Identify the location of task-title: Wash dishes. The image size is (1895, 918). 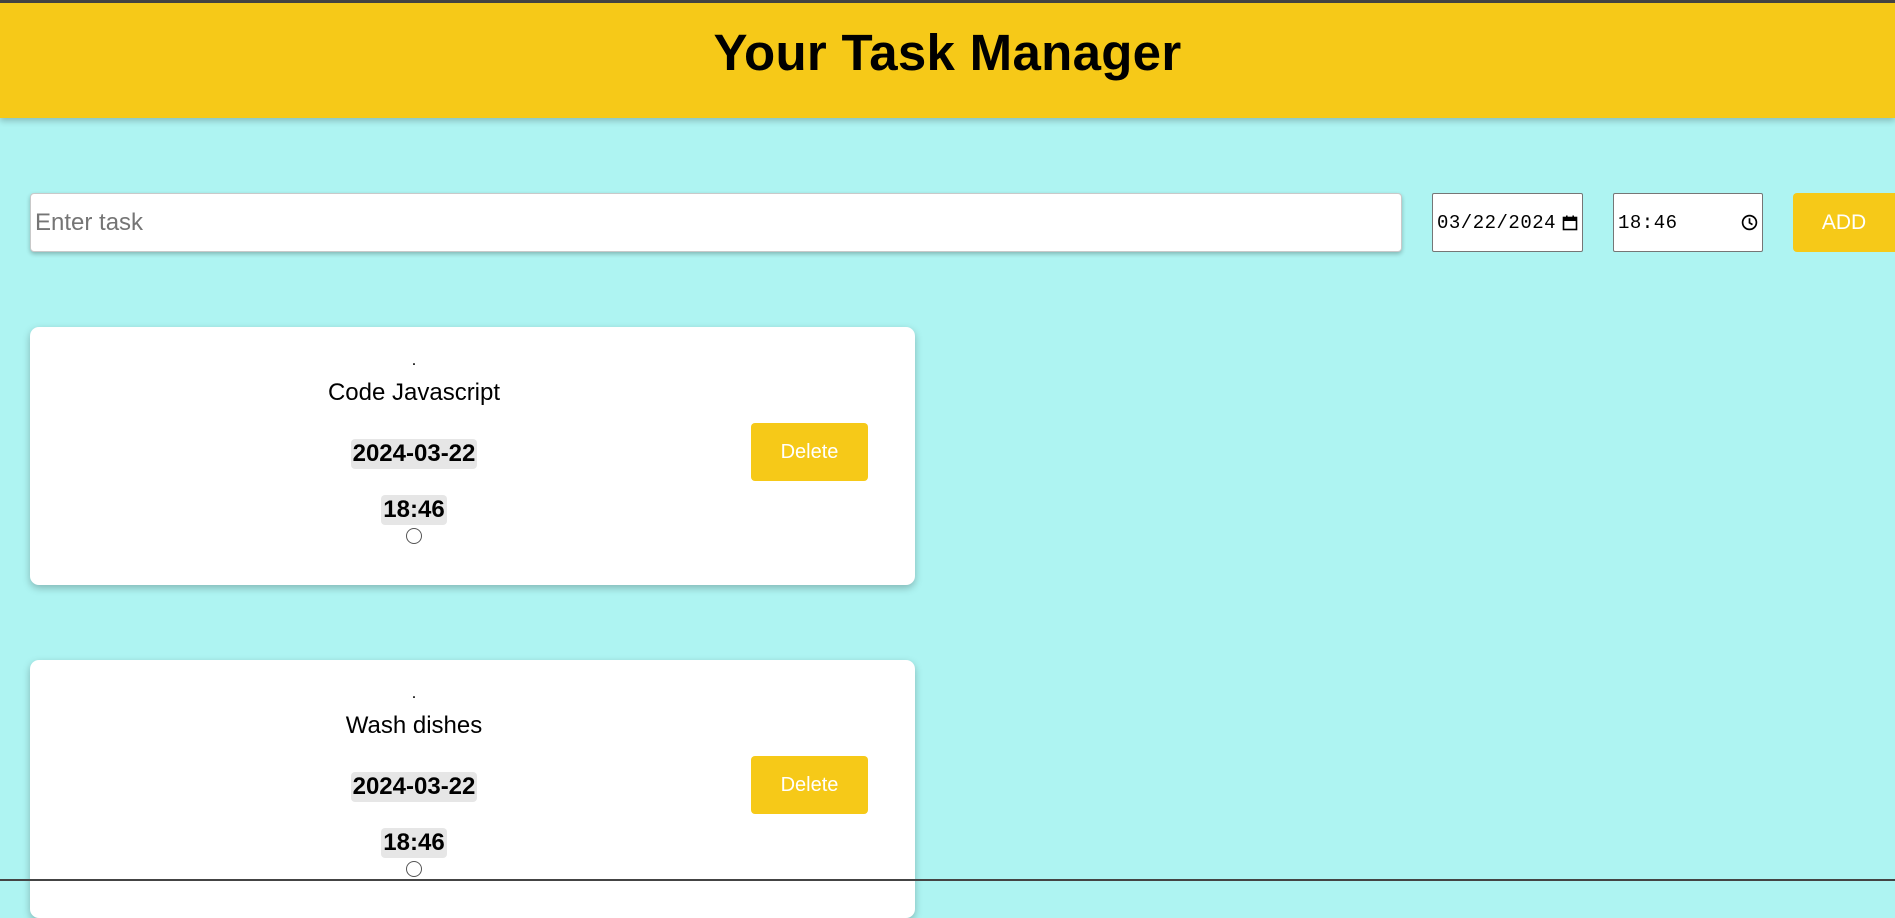
(414, 725).